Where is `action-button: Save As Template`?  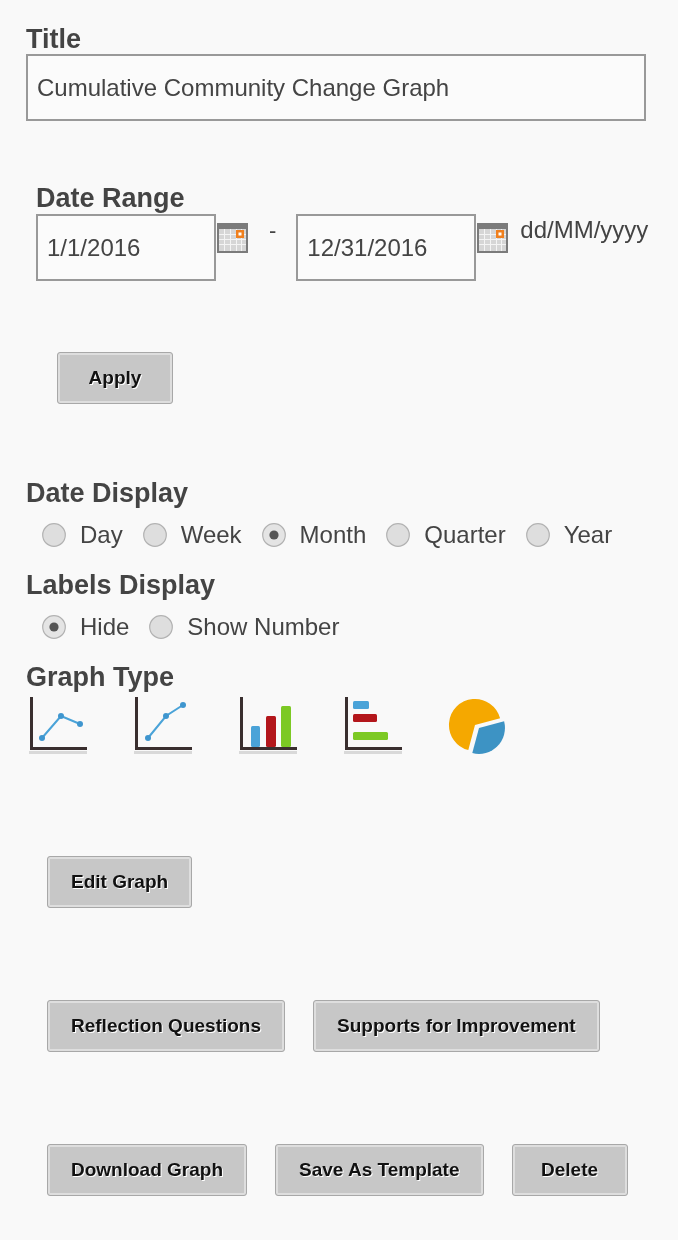 action-button: Save As Template is located at coordinates (379, 1170).